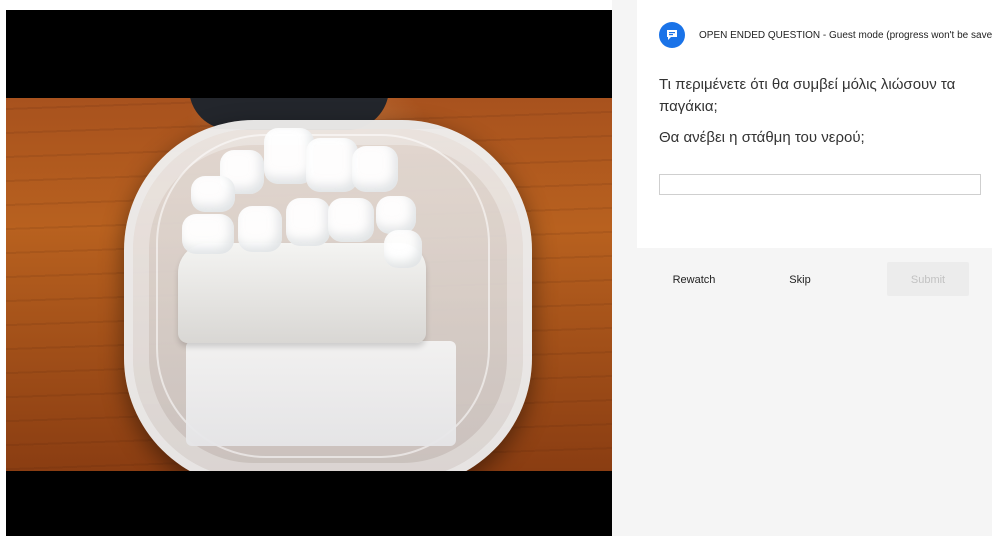 Image resolution: width=992 pixels, height=536 pixels. I want to click on guest-mode-note: - Guest mode (progress won't be saved), so click(906, 35).